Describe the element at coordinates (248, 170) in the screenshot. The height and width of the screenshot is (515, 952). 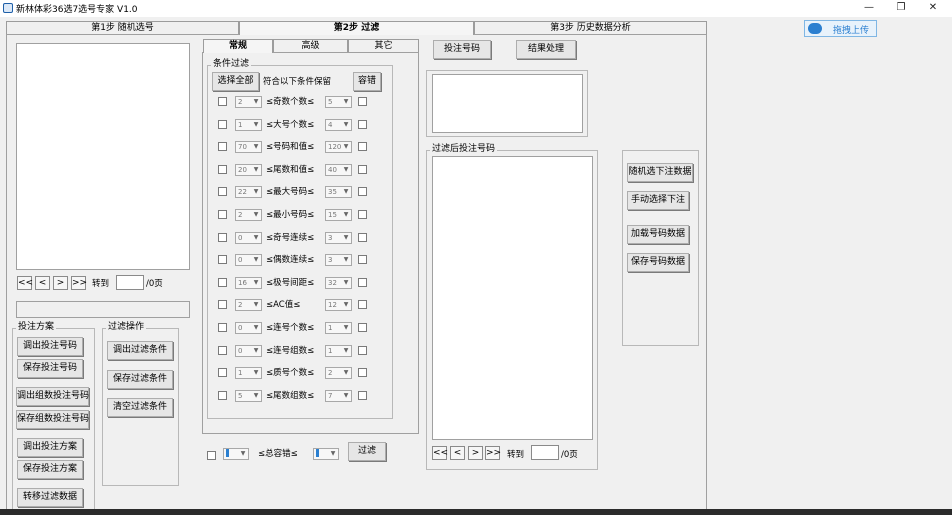
I see `condition-min-select: 20 ▼` at that location.